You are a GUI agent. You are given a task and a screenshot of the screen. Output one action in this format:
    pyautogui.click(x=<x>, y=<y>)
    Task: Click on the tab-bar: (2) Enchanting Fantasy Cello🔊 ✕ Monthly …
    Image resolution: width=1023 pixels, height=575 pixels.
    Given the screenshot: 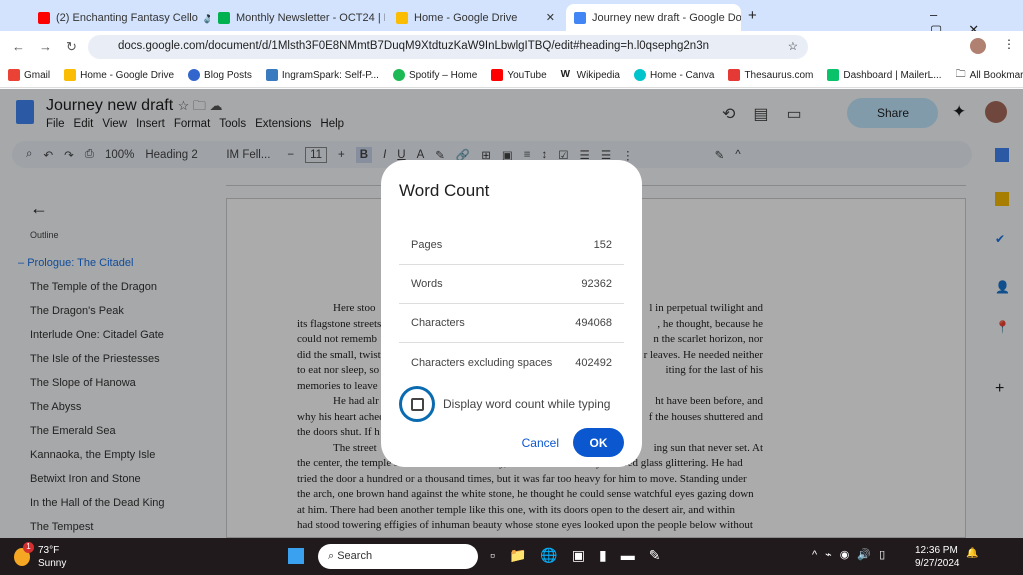 What is the action you would take?
    pyautogui.click(x=511, y=18)
    